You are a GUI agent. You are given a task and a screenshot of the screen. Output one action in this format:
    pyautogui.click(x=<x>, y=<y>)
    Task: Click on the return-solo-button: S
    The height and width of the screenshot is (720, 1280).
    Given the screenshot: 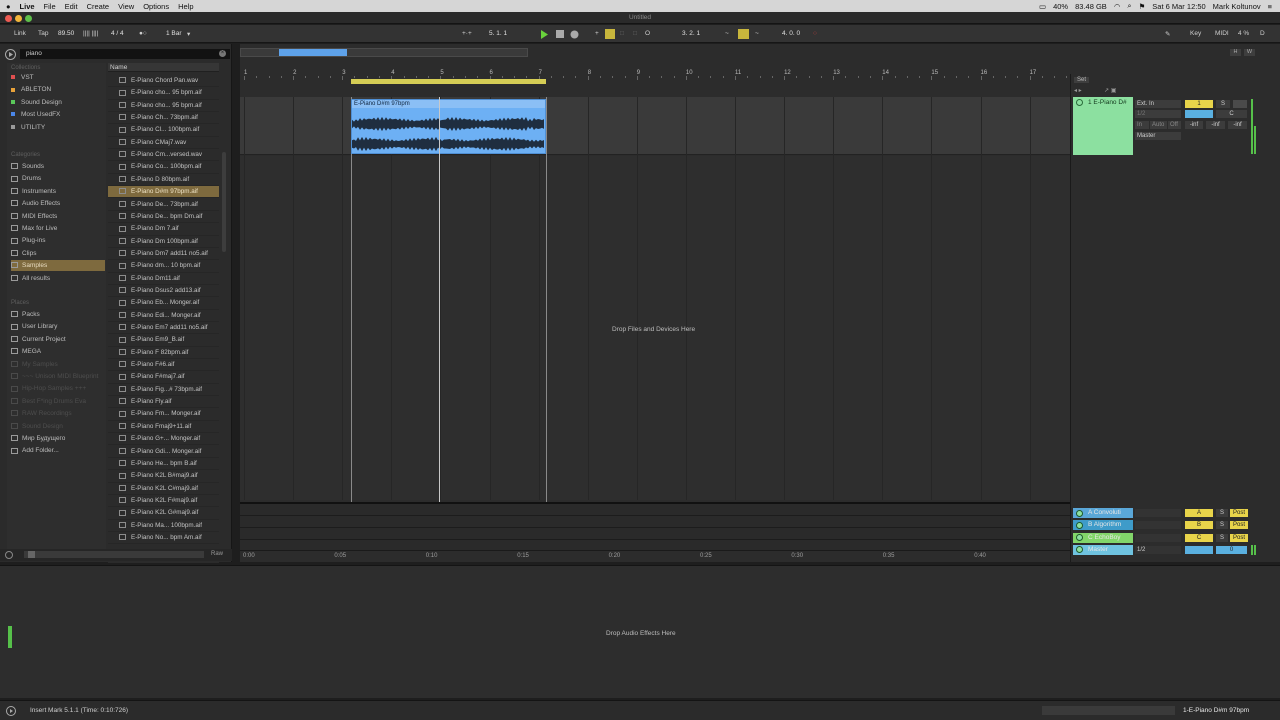 What is the action you would take?
    pyautogui.click(x=1222, y=525)
    